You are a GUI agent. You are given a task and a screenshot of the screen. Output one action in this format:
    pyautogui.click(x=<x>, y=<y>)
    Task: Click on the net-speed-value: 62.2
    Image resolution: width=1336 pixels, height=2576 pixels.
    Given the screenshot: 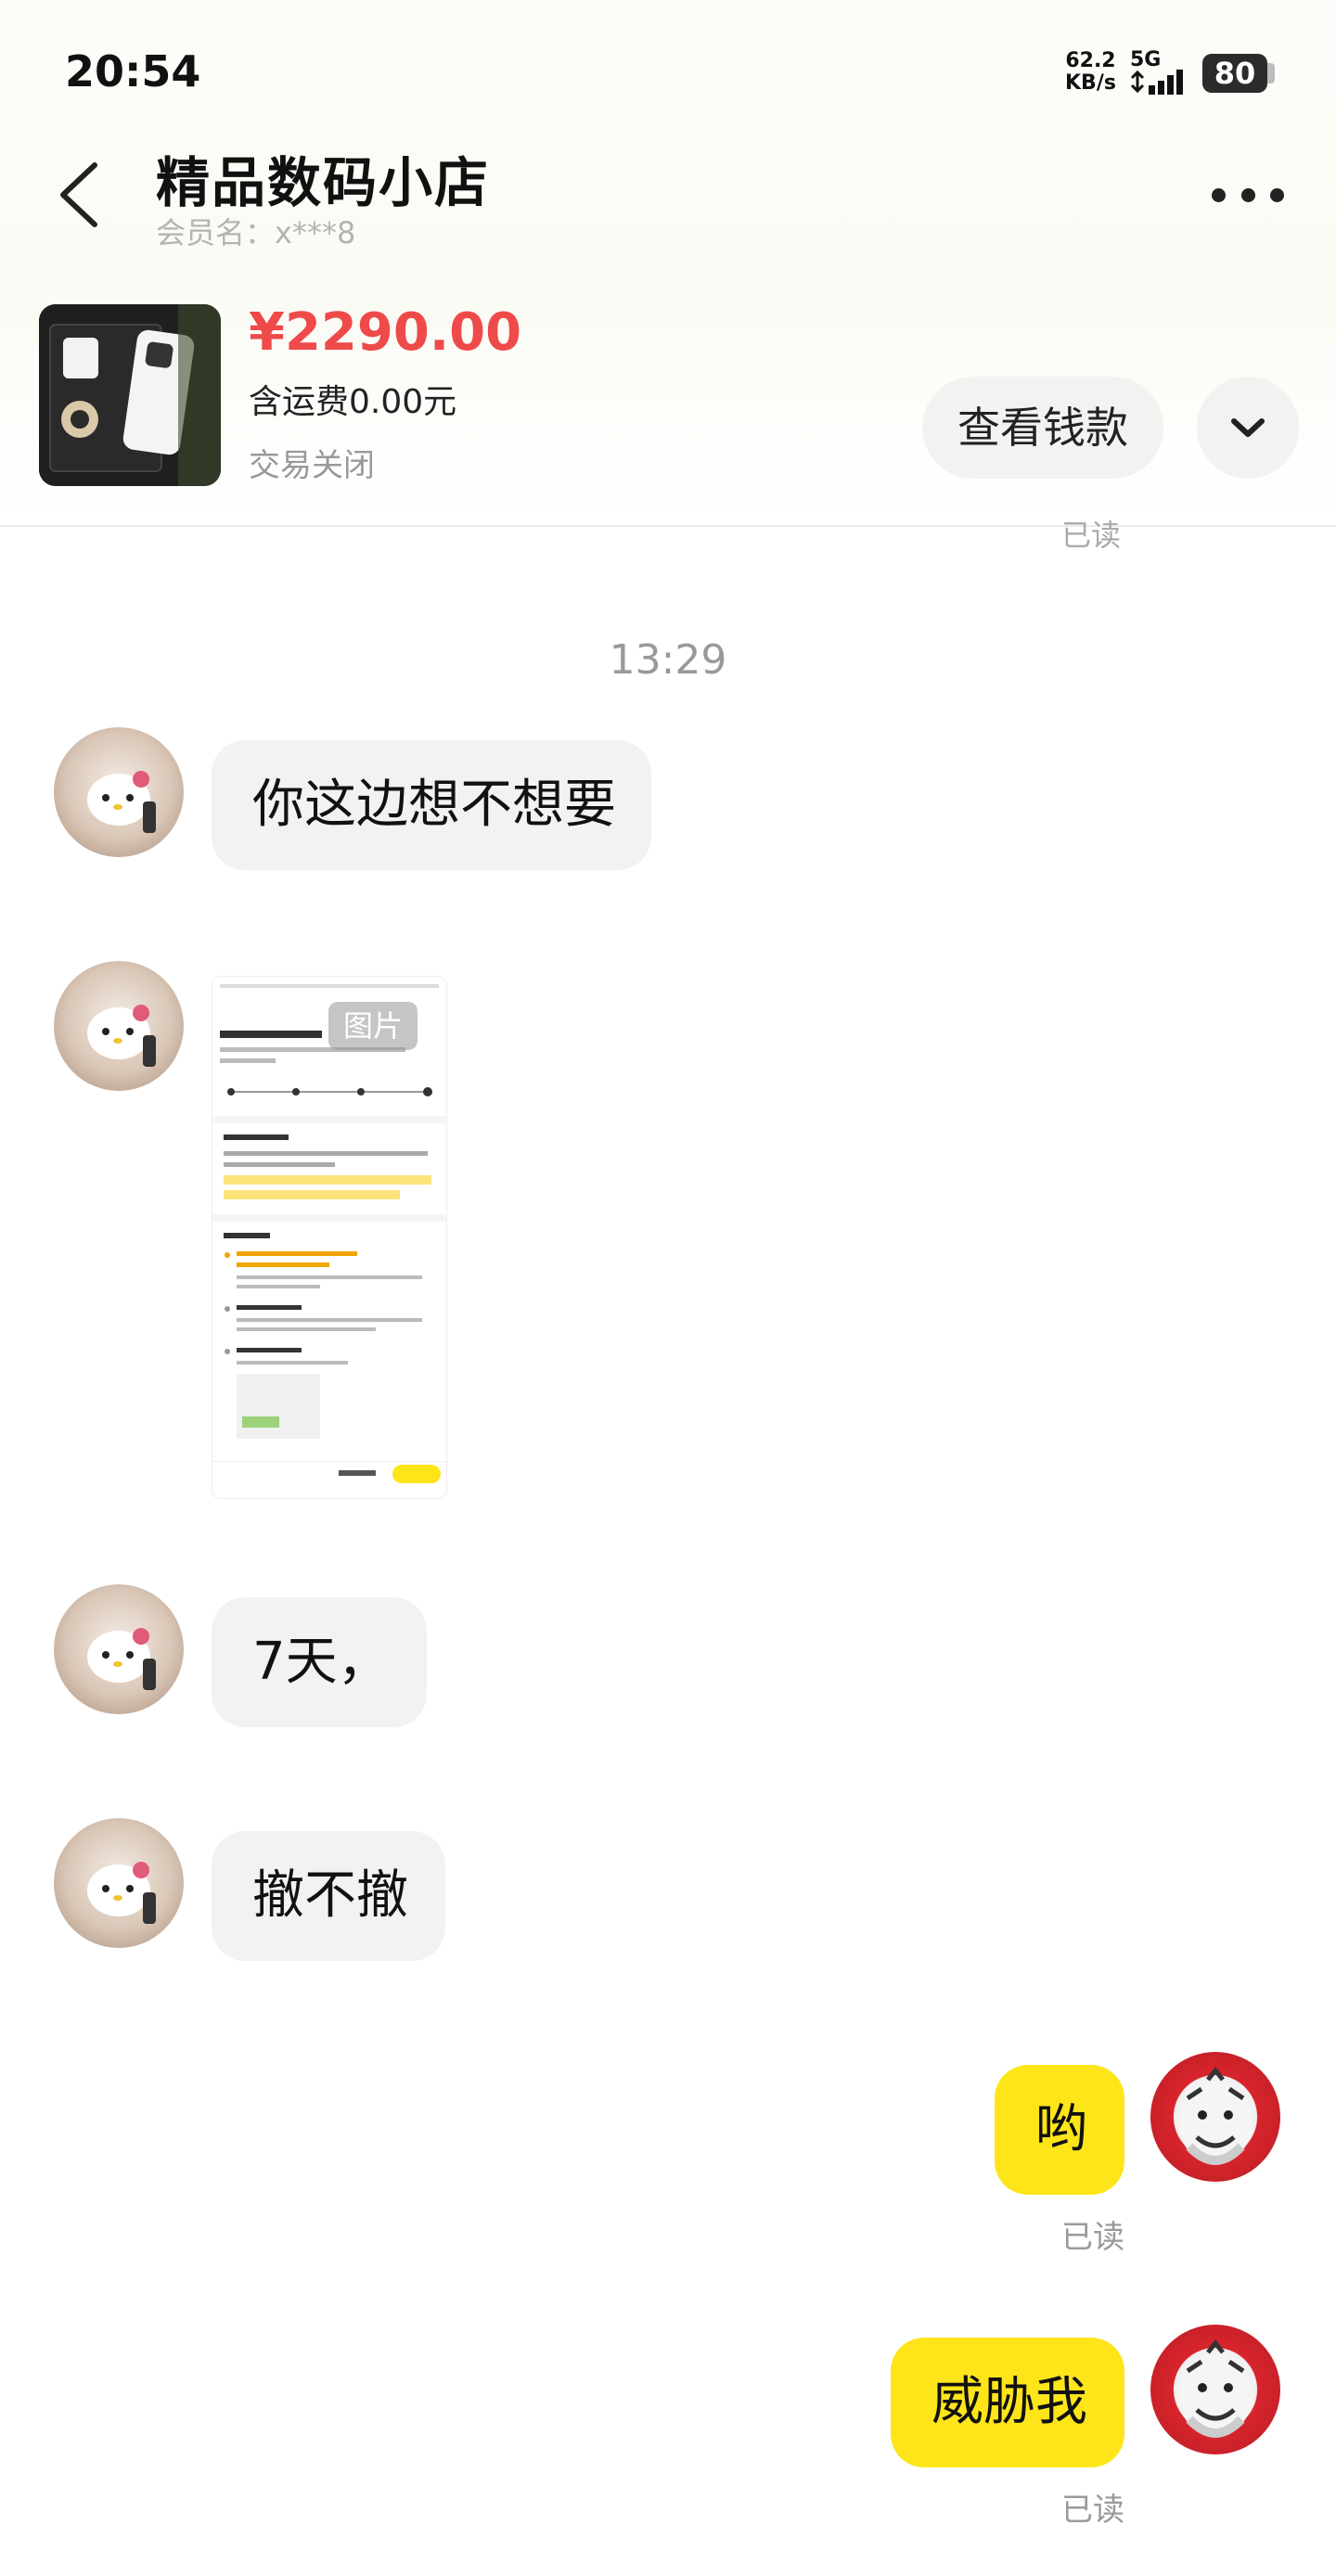 What is the action you would take?
    pyautogui.click(x=1090, y=60)
    